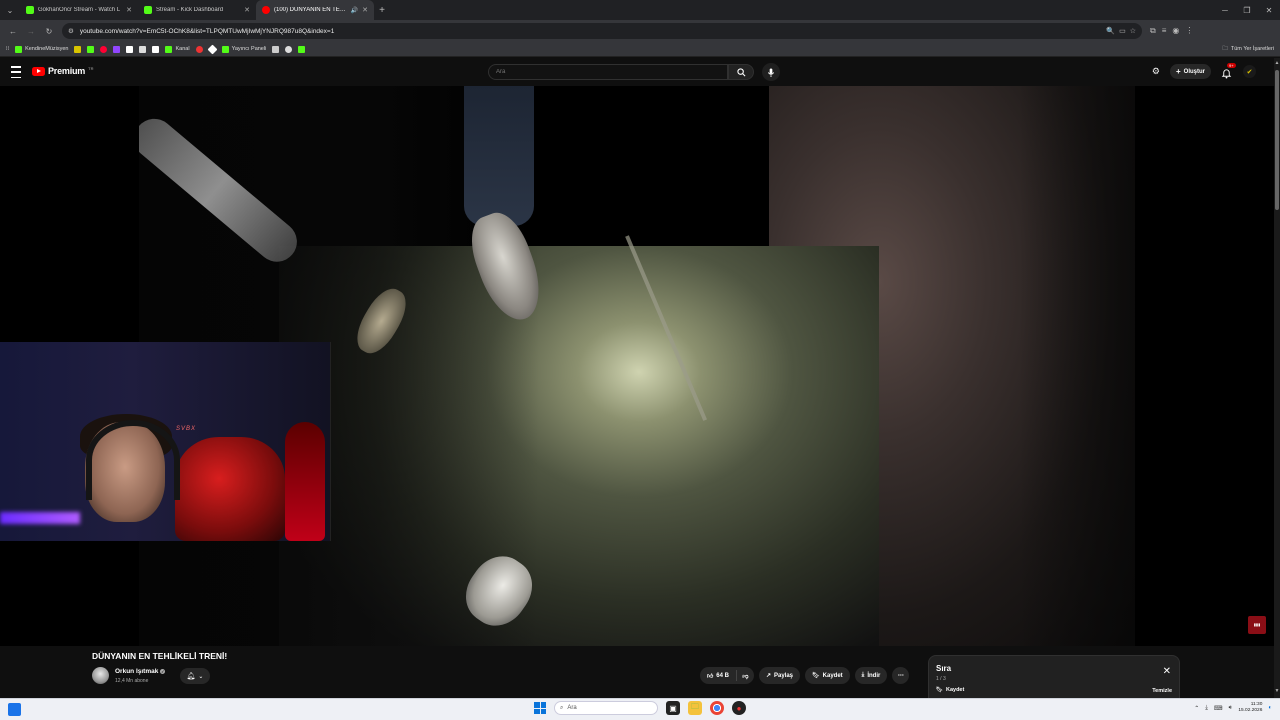  I want to click on scrollbar-thumb, so click(1277, 140).